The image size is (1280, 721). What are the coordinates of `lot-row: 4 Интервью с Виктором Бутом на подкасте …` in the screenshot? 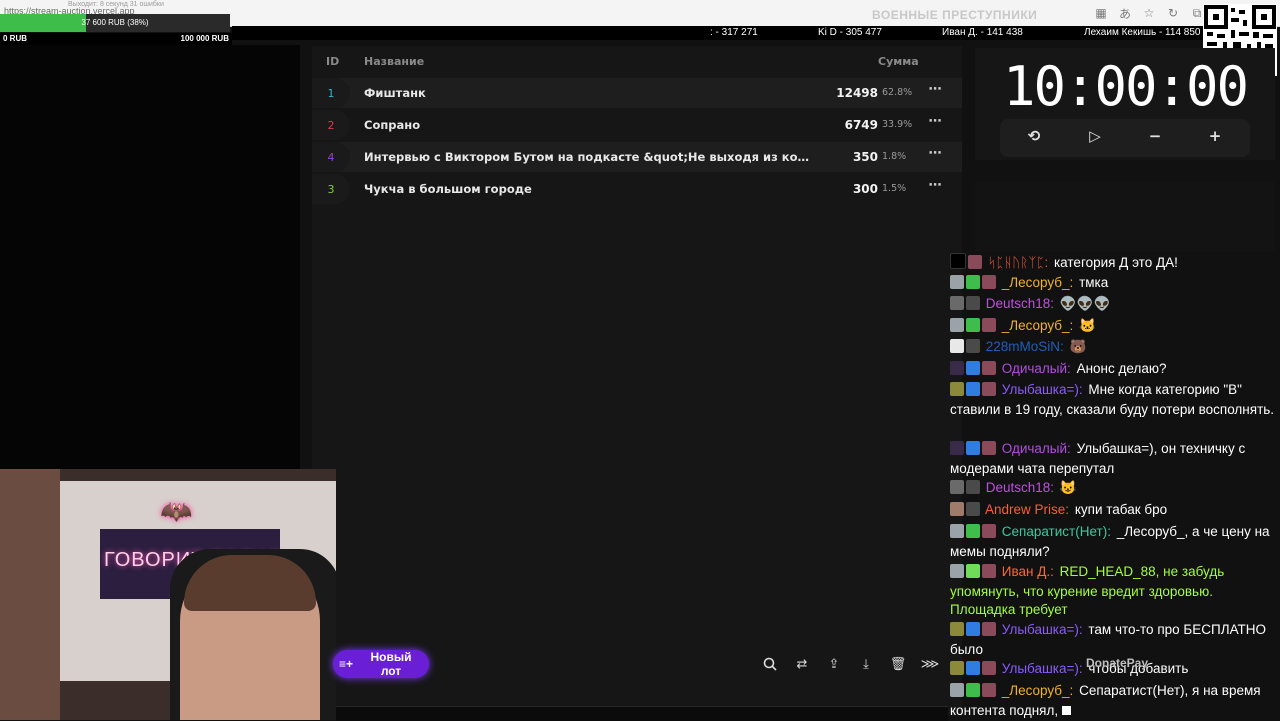 It's located at (637, 157).